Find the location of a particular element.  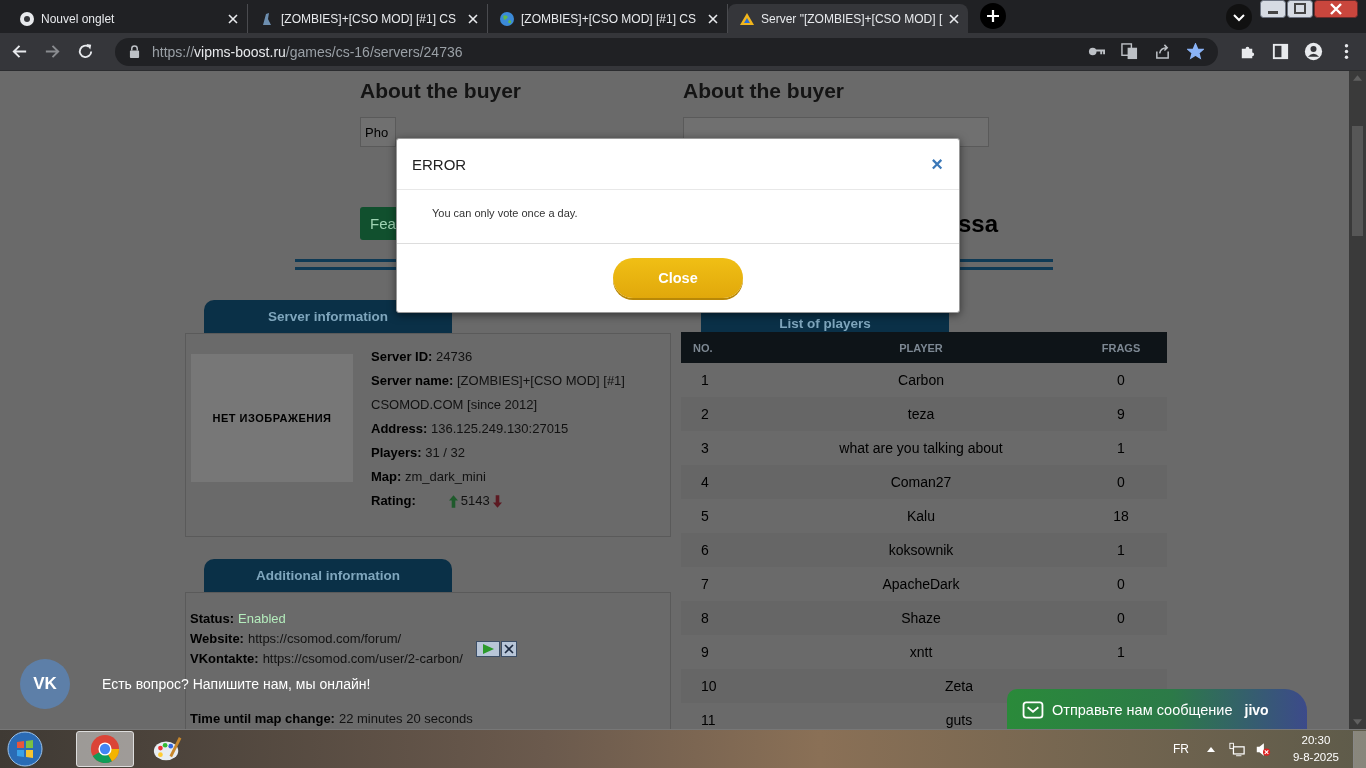

table-cell-text: 3 is located at coordinates (705, 448).